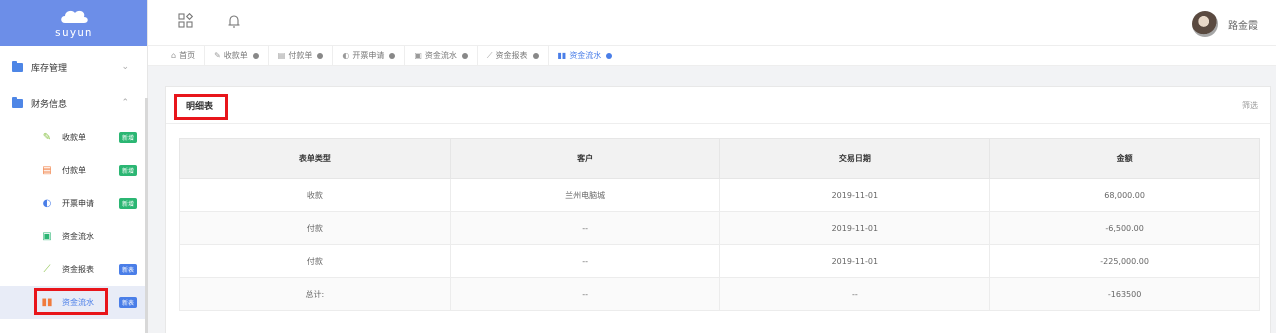 The image size is (1276, 333). I want to click on tab-label: 付款单, so click(300, 55).